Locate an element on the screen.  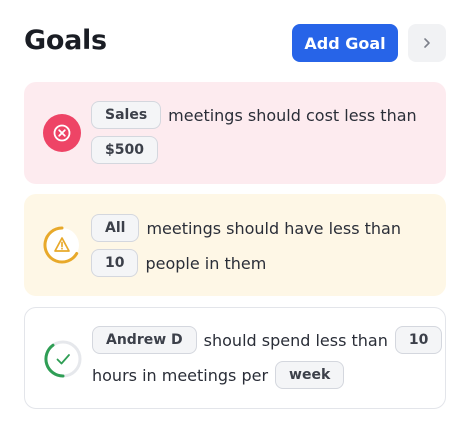
goal-line-2: $500 is located at coordinates (124, 150).